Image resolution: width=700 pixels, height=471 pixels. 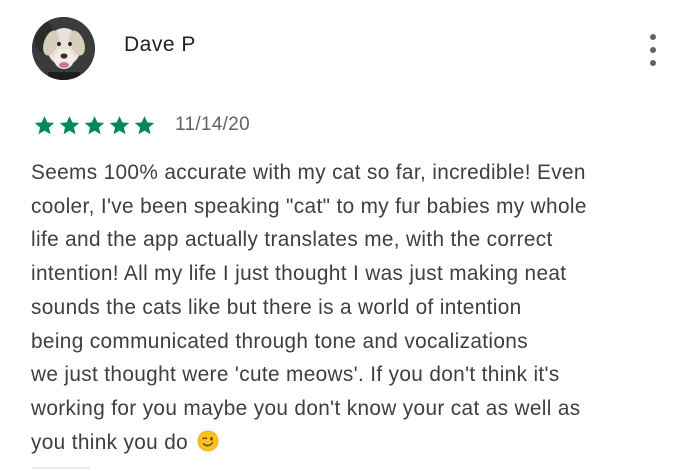 I want to click on rating-row: 11/14/20, so click(x=141, y=125).